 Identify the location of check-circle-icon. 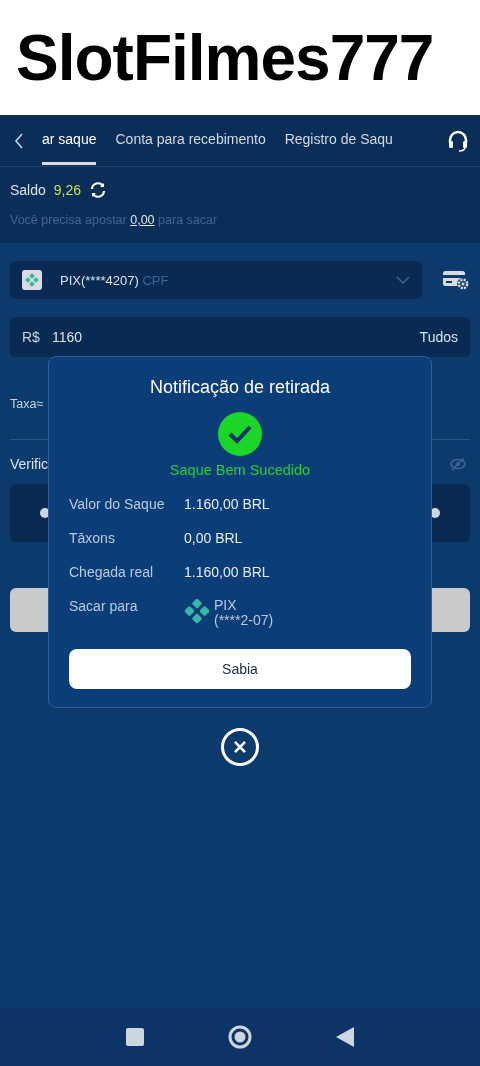
(240, 434).